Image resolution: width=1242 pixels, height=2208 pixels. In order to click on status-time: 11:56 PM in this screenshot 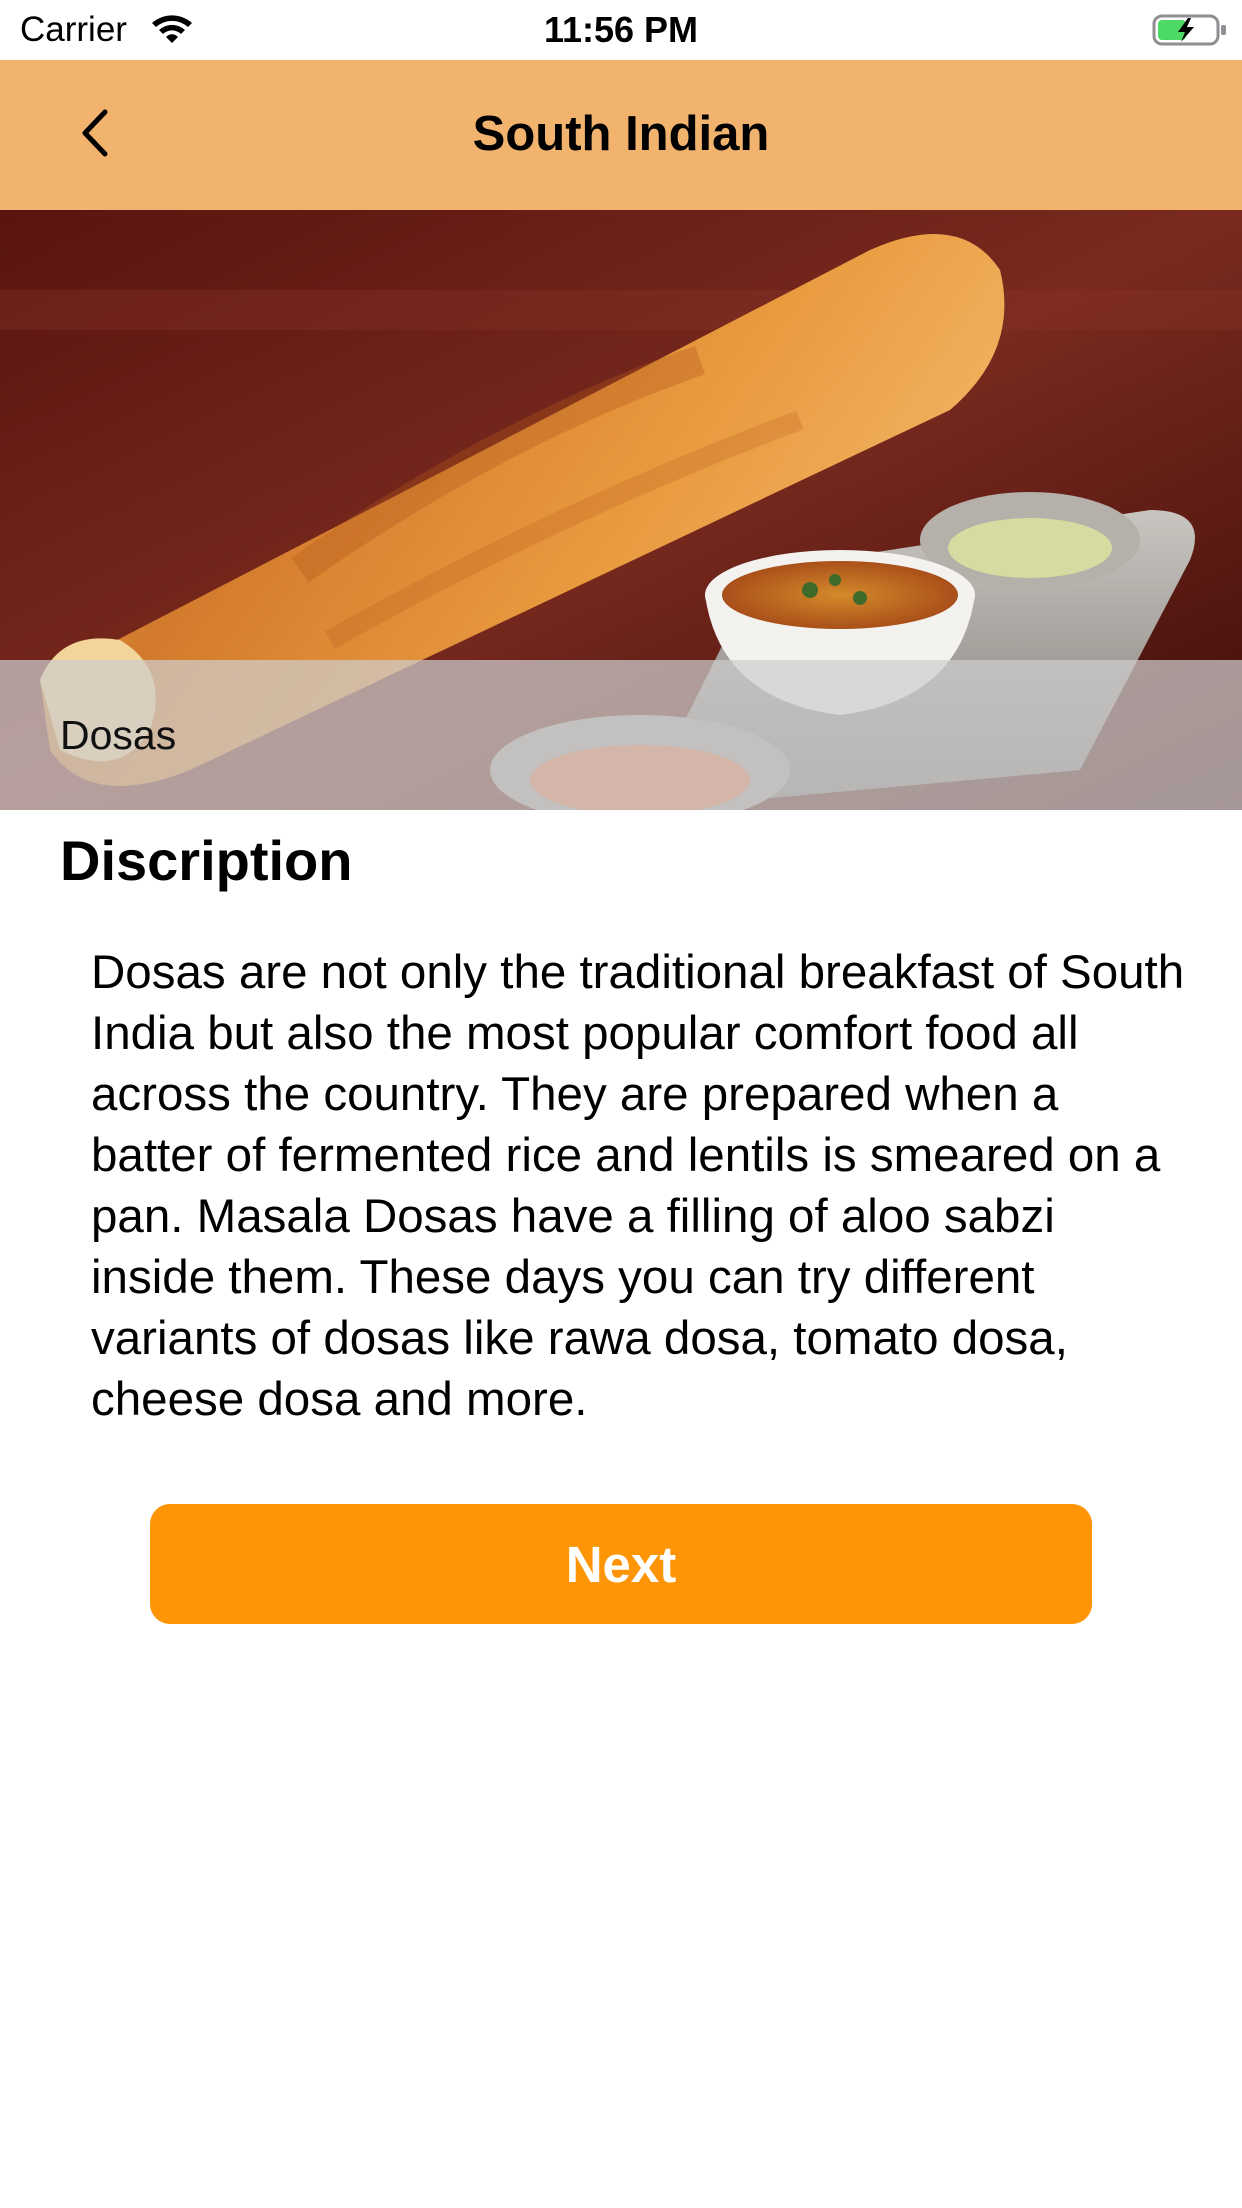, I will do `click(621, 29)`.